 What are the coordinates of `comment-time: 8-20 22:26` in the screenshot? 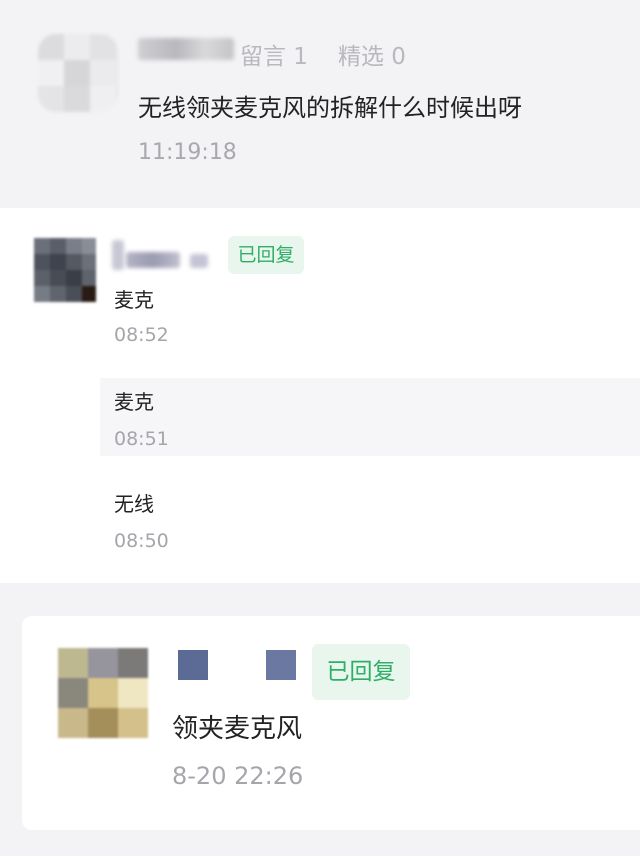 It's located at (238, 776).